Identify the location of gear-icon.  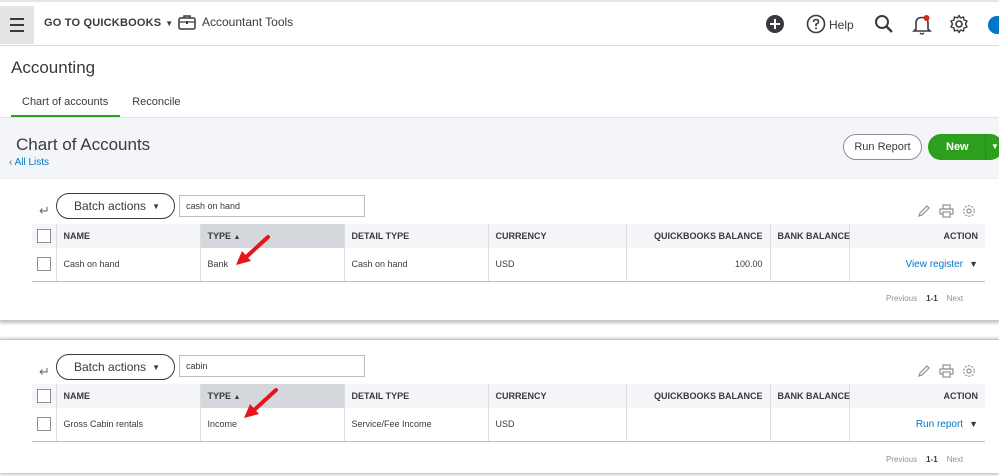
(959, 24).